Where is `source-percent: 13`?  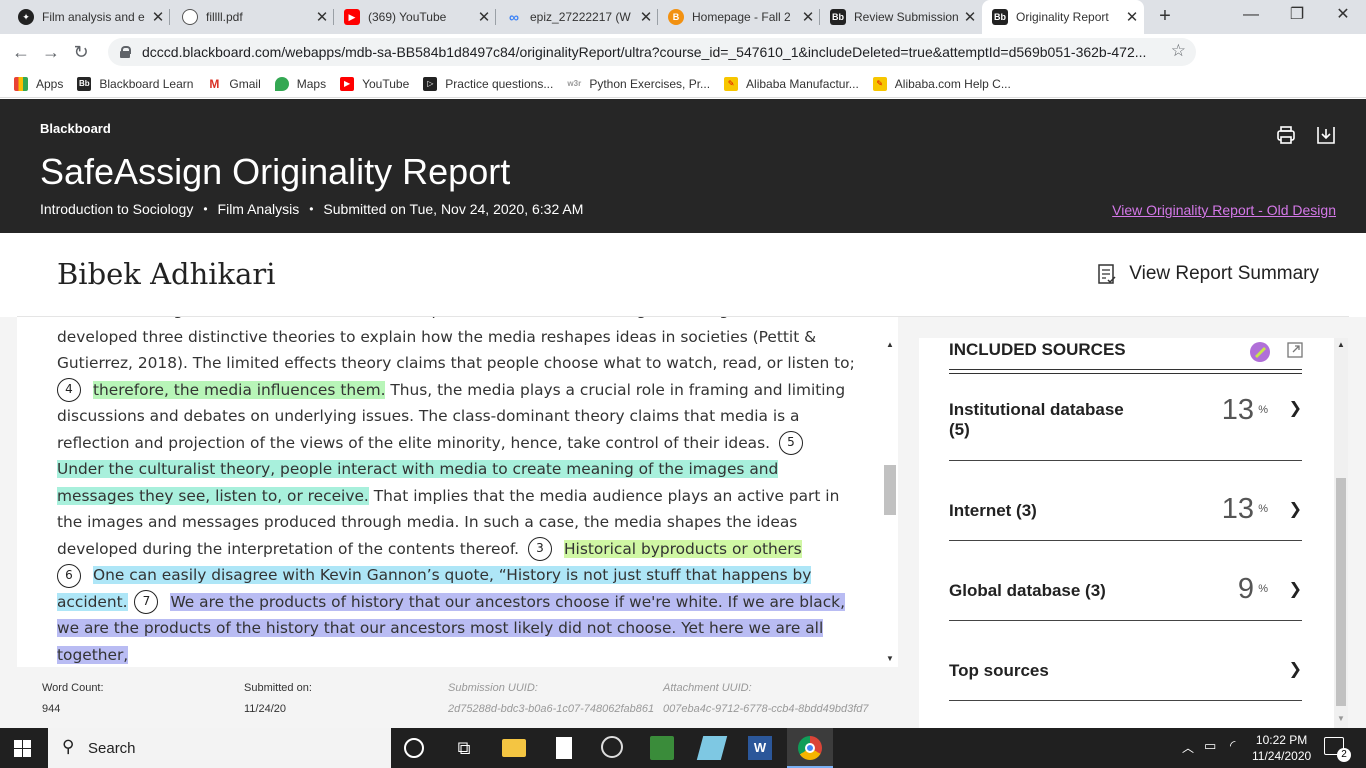
source-percent: 13 is located at coordinates (1237, 410).